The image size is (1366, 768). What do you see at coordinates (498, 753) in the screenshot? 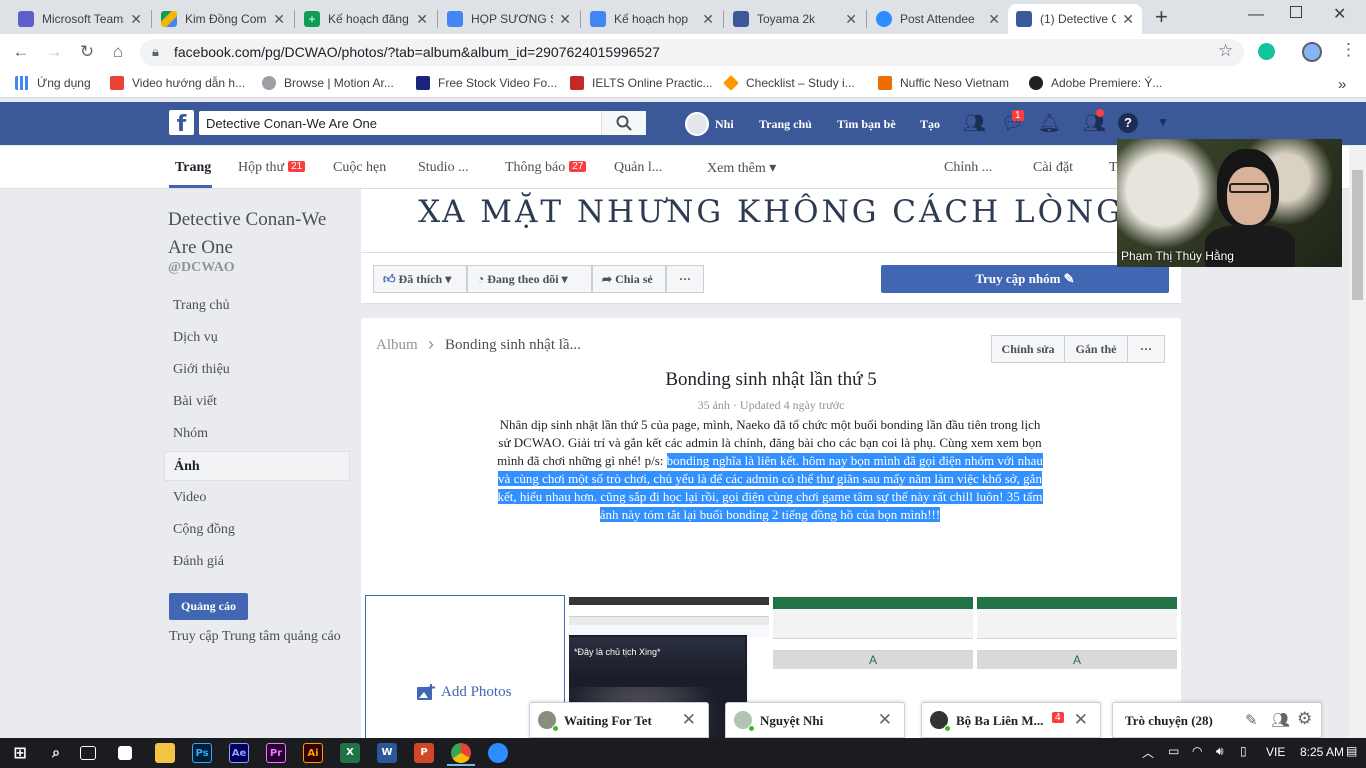
I see `zoom-icon` at bounding box center [498, 753].